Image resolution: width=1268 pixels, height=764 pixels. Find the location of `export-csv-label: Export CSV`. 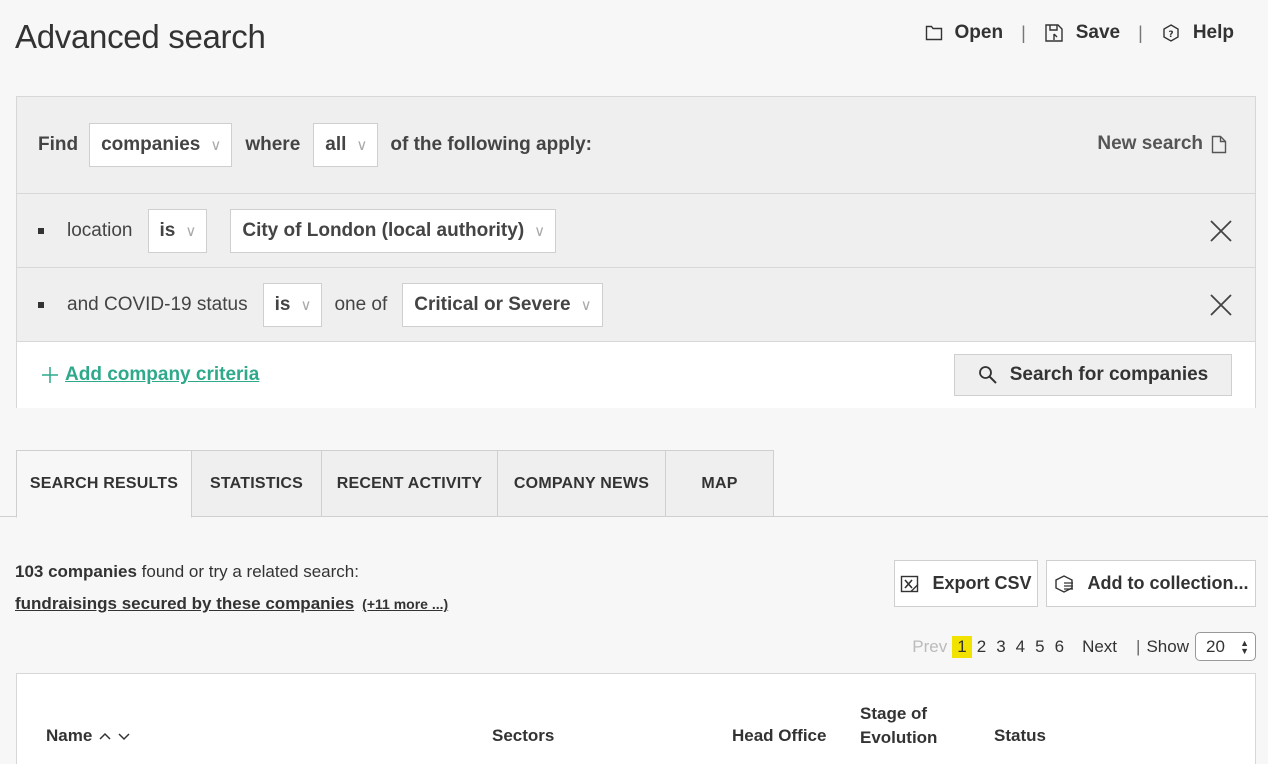

export-csv-label: Export CSV is located at coordinates (982, 583).